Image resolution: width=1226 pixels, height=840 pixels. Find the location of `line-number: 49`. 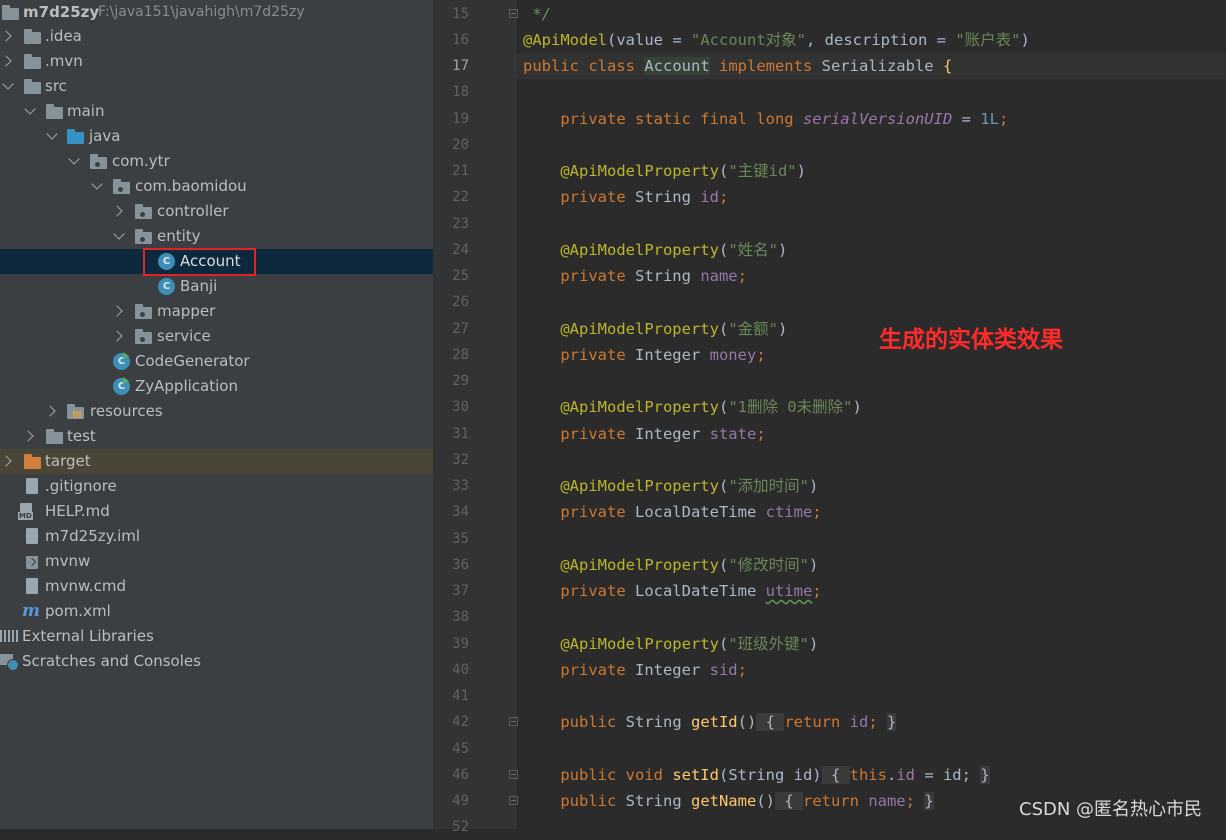

line-number: 49 is located at coordinates (460, 801).